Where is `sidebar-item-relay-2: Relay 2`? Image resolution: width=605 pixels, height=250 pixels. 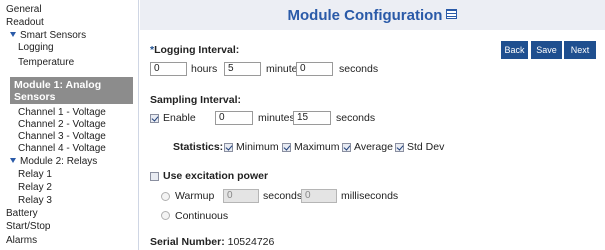
sidebar-item-relay-2: Relay 2 is located at coordinates (35, 188).